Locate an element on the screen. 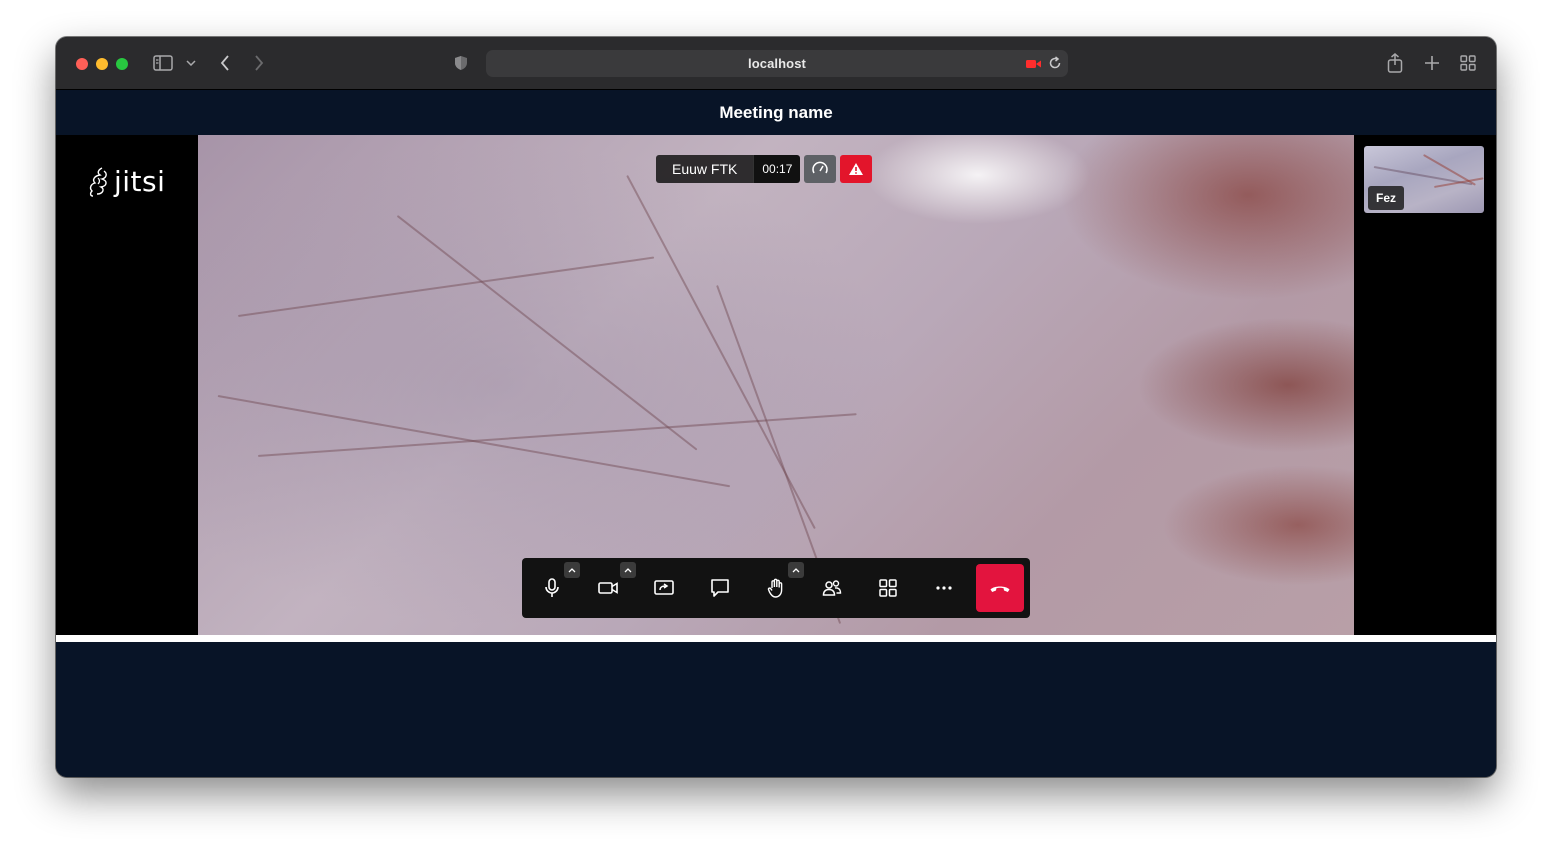 The image size is (1552, 852). hand-icon is located at coordinates (775, 588).